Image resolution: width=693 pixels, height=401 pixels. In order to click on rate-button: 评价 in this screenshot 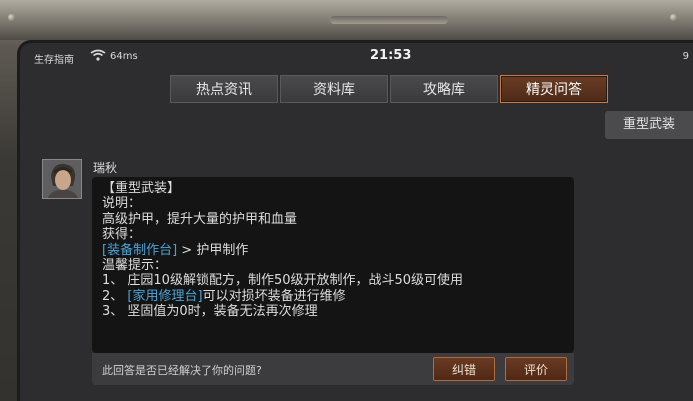, I will do `click(536, 369)`.